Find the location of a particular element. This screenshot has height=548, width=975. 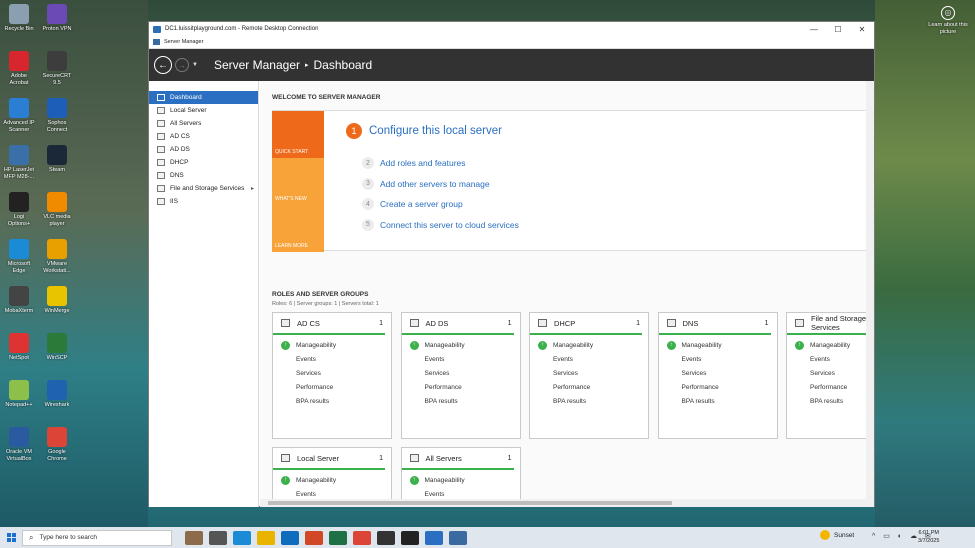

quick-start-step: 2 Add roles and features is located at coordinates (414, 163).